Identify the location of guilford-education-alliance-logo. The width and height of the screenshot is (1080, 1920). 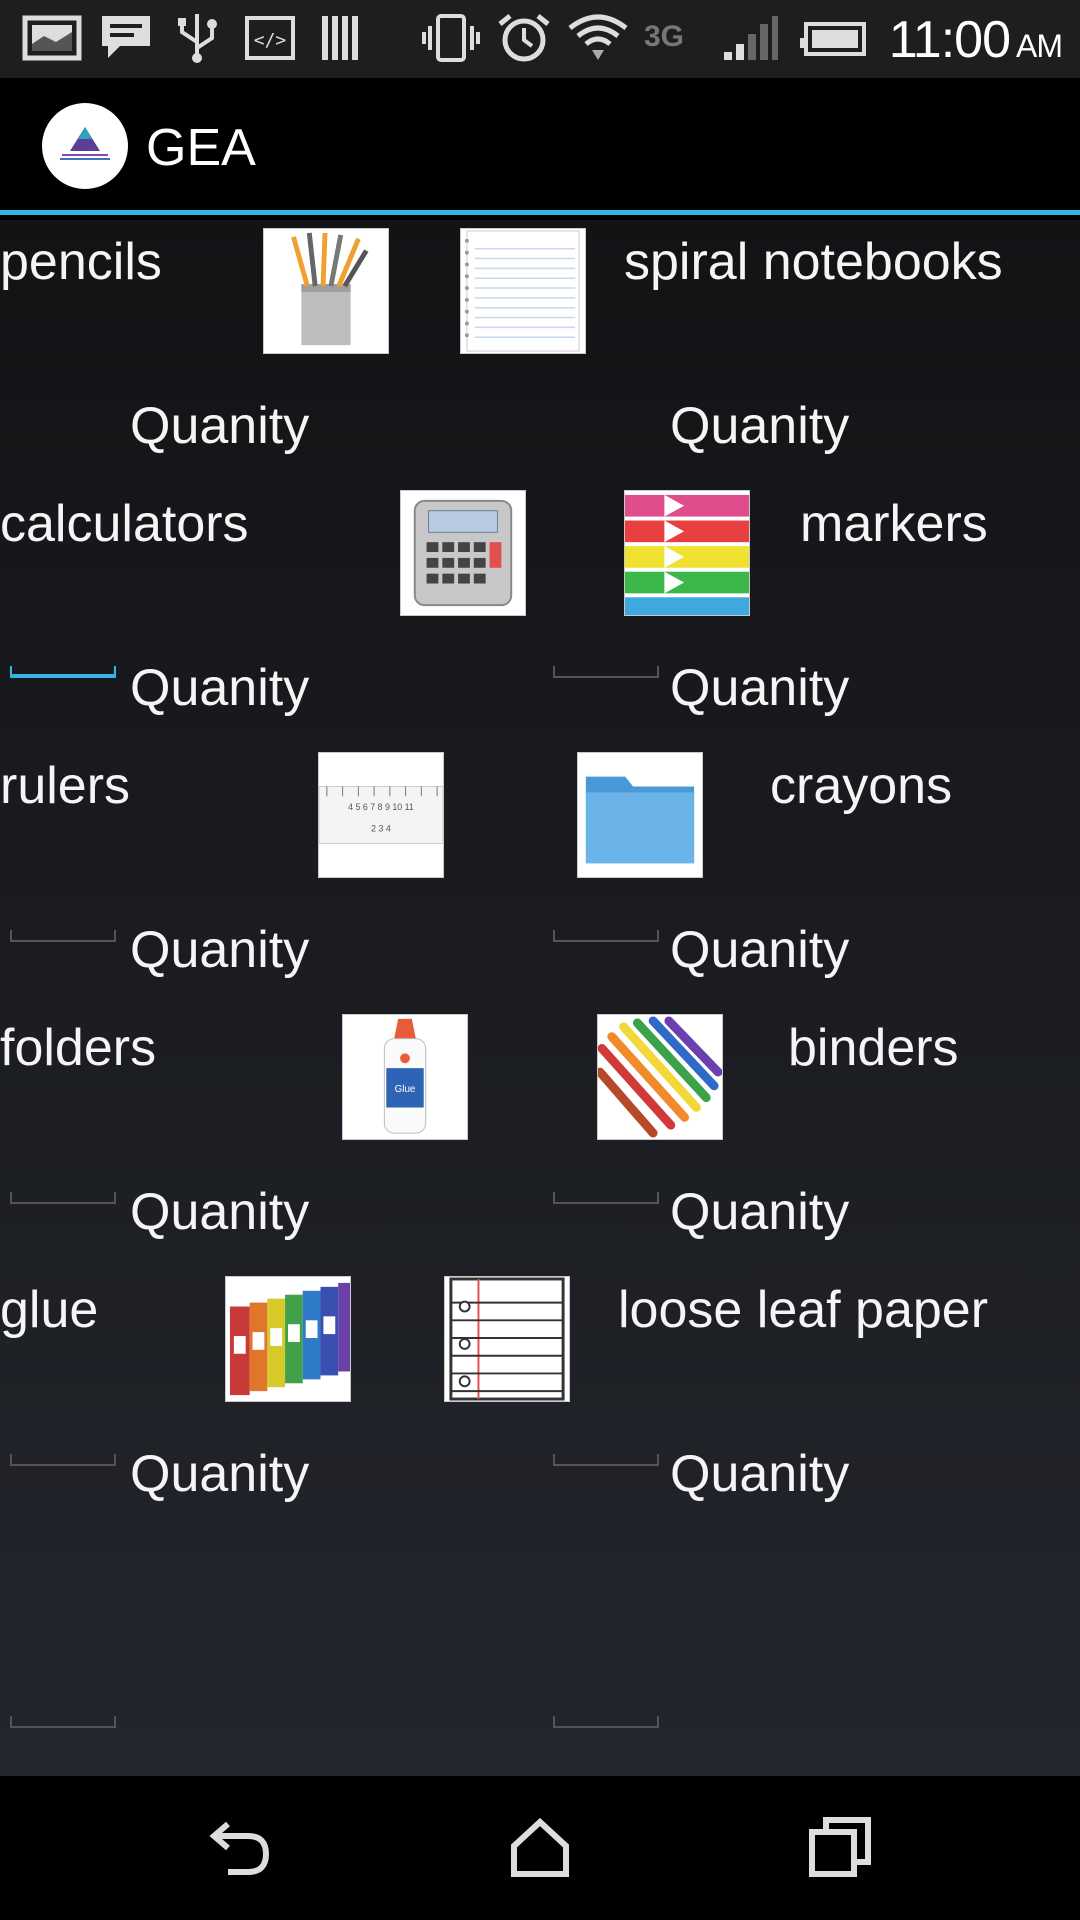
(85, 143).